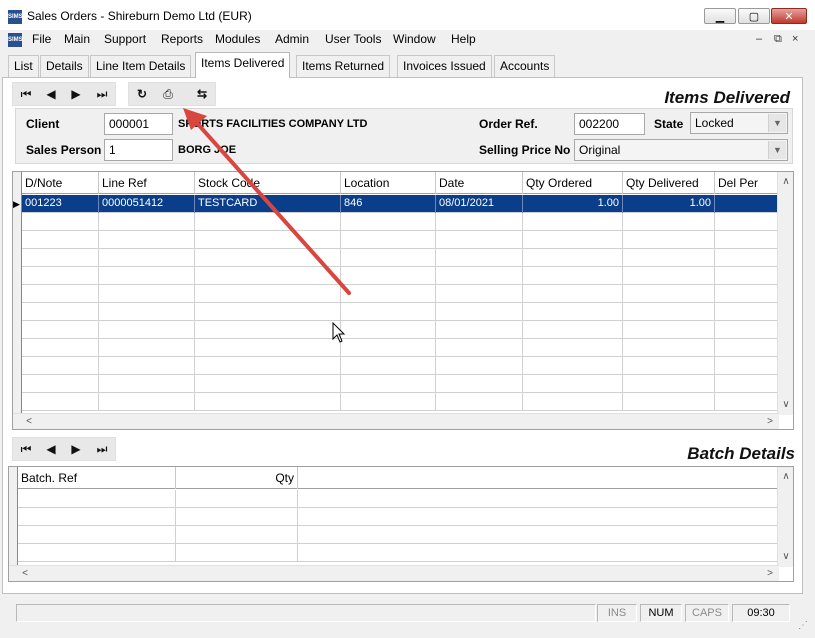  What do you see at coordinates (803, 625) in the screenshot?
I see `resize-grip-icon: ⋰` at bounding box center [803, 625].